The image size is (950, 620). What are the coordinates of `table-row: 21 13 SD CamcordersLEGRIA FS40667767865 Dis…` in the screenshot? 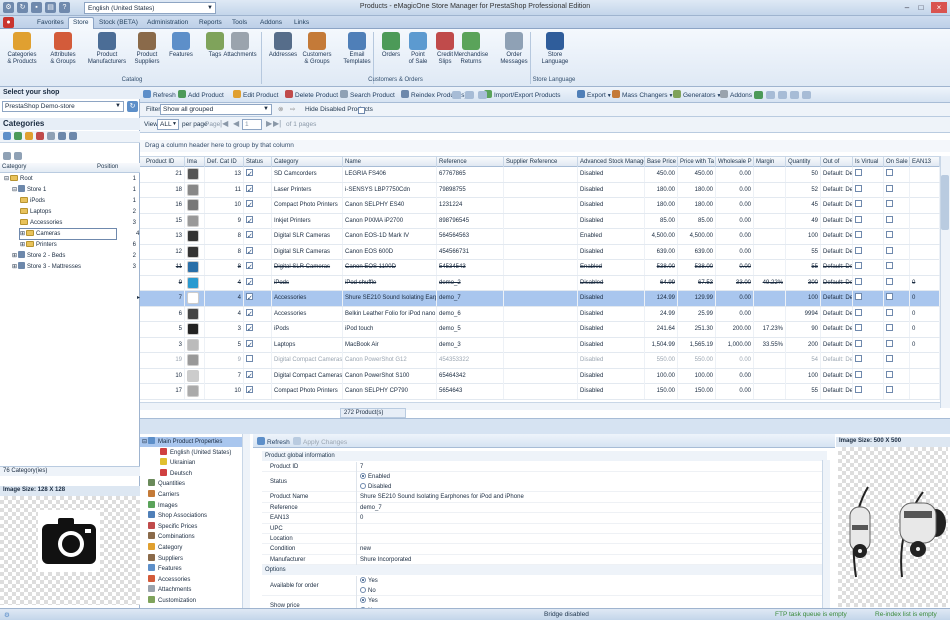 It's located at (540, 175).